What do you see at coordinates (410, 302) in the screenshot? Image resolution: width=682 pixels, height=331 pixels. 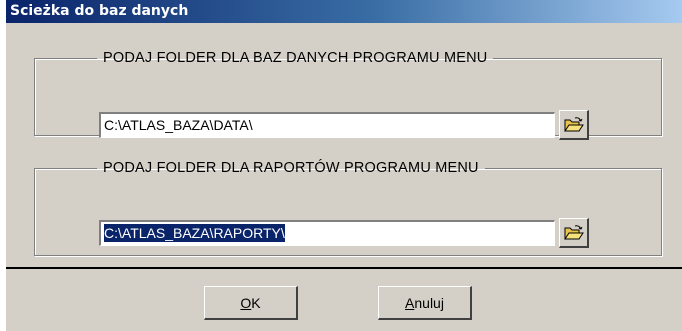 I see `cancel-accelerator: A` at bounding box center [410, 302].